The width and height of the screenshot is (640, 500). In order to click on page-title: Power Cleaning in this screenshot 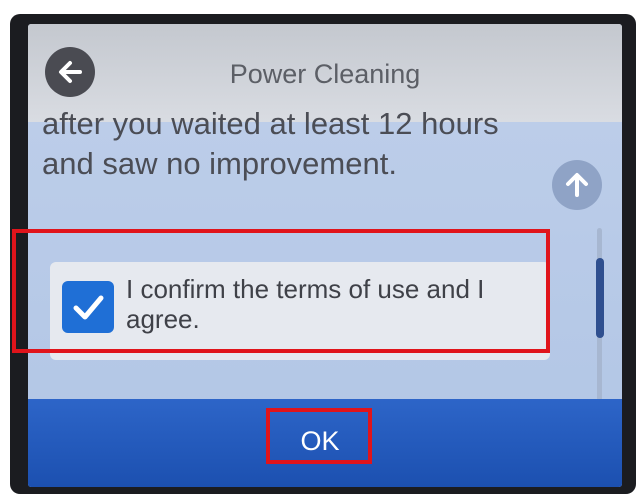, I will do `click(325, 74)`.